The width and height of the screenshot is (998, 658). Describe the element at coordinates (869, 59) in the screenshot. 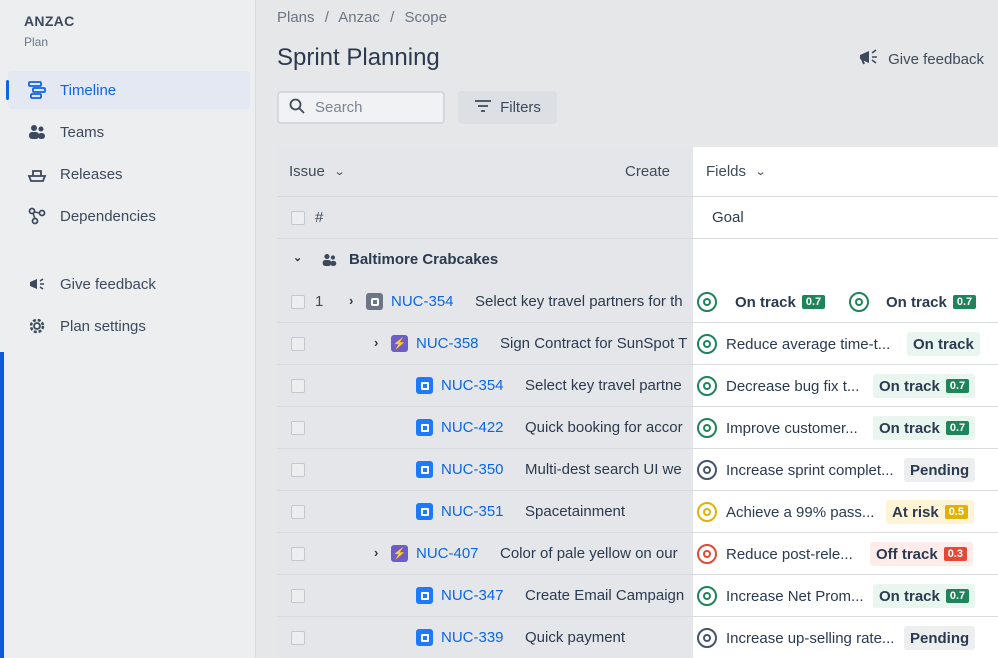

I see `megaphone-icon` at that location.